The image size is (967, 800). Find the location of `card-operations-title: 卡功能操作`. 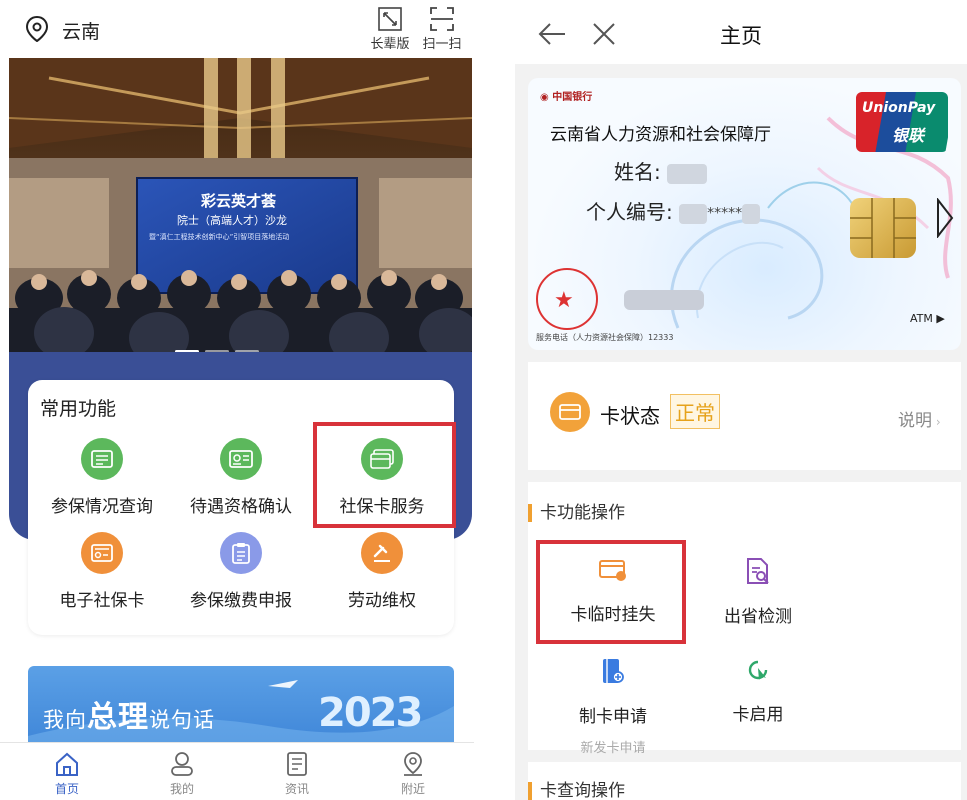

card-operations-title: 卡功能操作 is located at coordinates (576, 513).